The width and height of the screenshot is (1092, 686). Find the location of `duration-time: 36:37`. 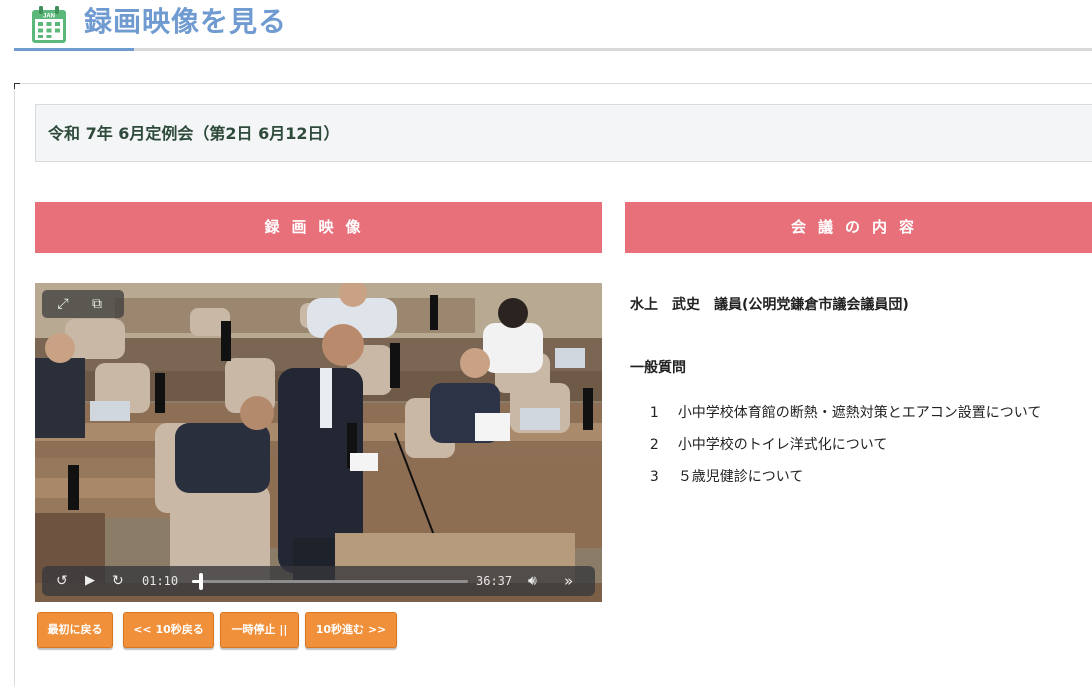

duration-time: 36:37 is located at coordinates (494, 581).